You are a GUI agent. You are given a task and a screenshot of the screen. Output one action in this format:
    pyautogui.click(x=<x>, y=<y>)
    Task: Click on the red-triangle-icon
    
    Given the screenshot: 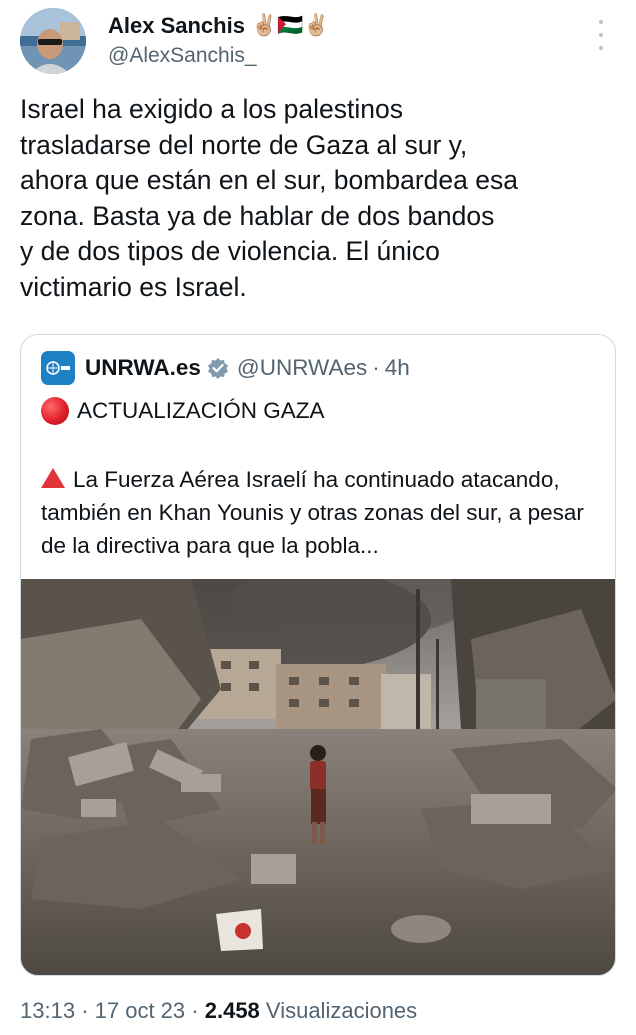 What is the action you would take?
    pyautogui.click(x=53, y=478)
    